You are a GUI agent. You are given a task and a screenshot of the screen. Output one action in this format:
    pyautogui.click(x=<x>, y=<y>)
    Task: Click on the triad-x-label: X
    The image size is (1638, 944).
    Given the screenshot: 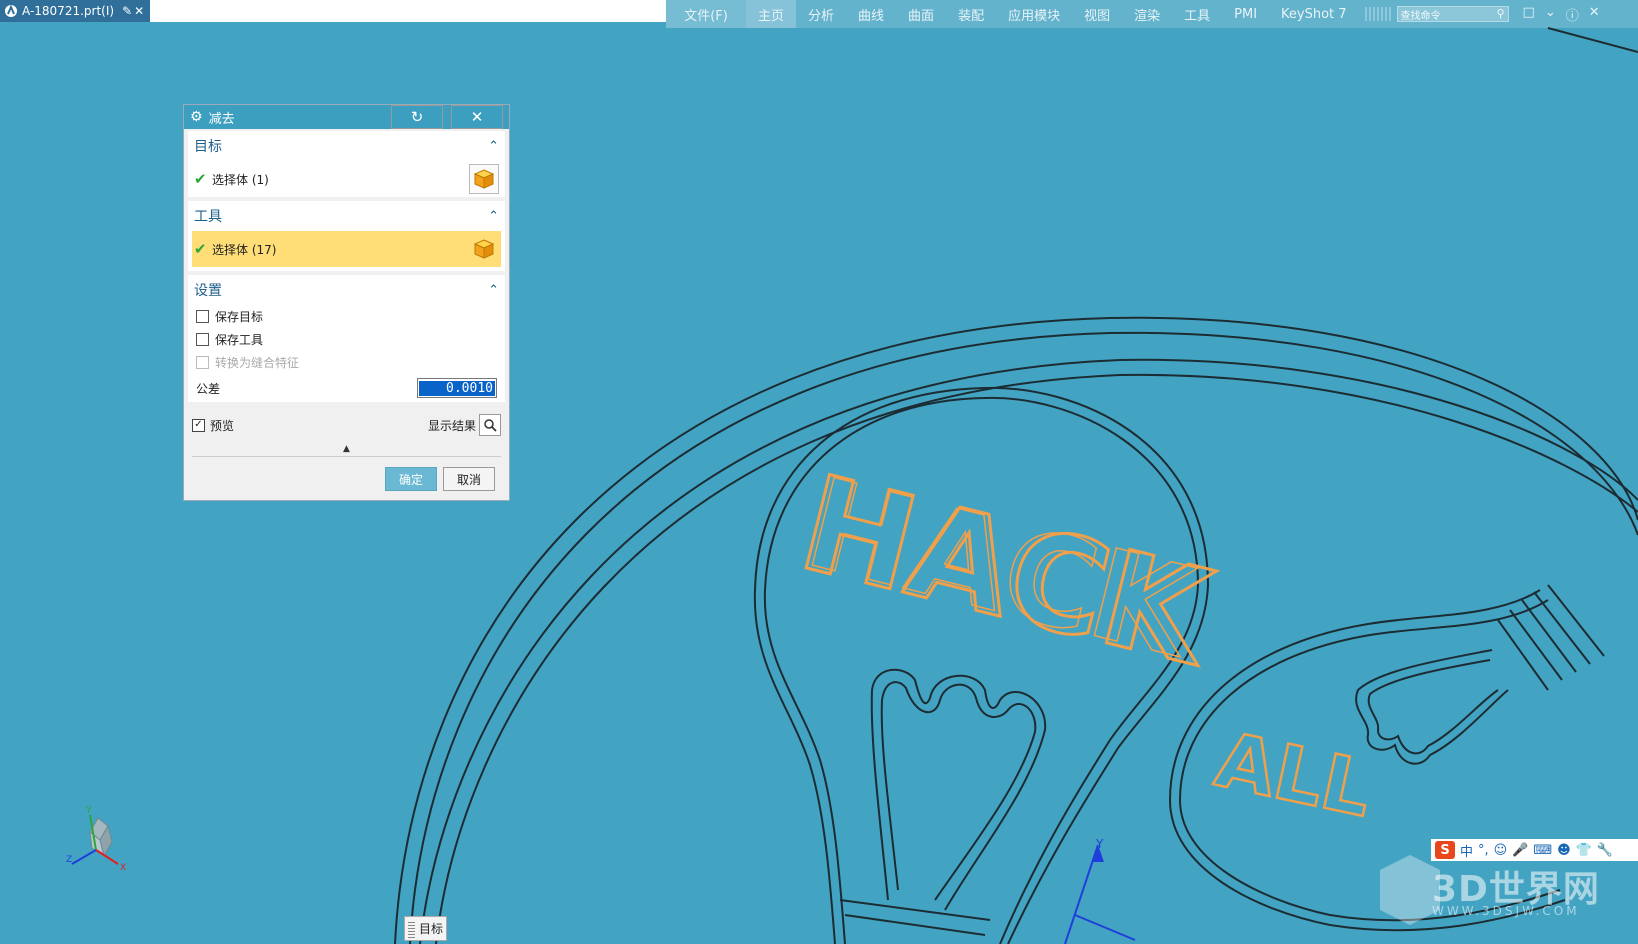 What is the action you would take?
    pyautogui.click(x=123, y=868)
    